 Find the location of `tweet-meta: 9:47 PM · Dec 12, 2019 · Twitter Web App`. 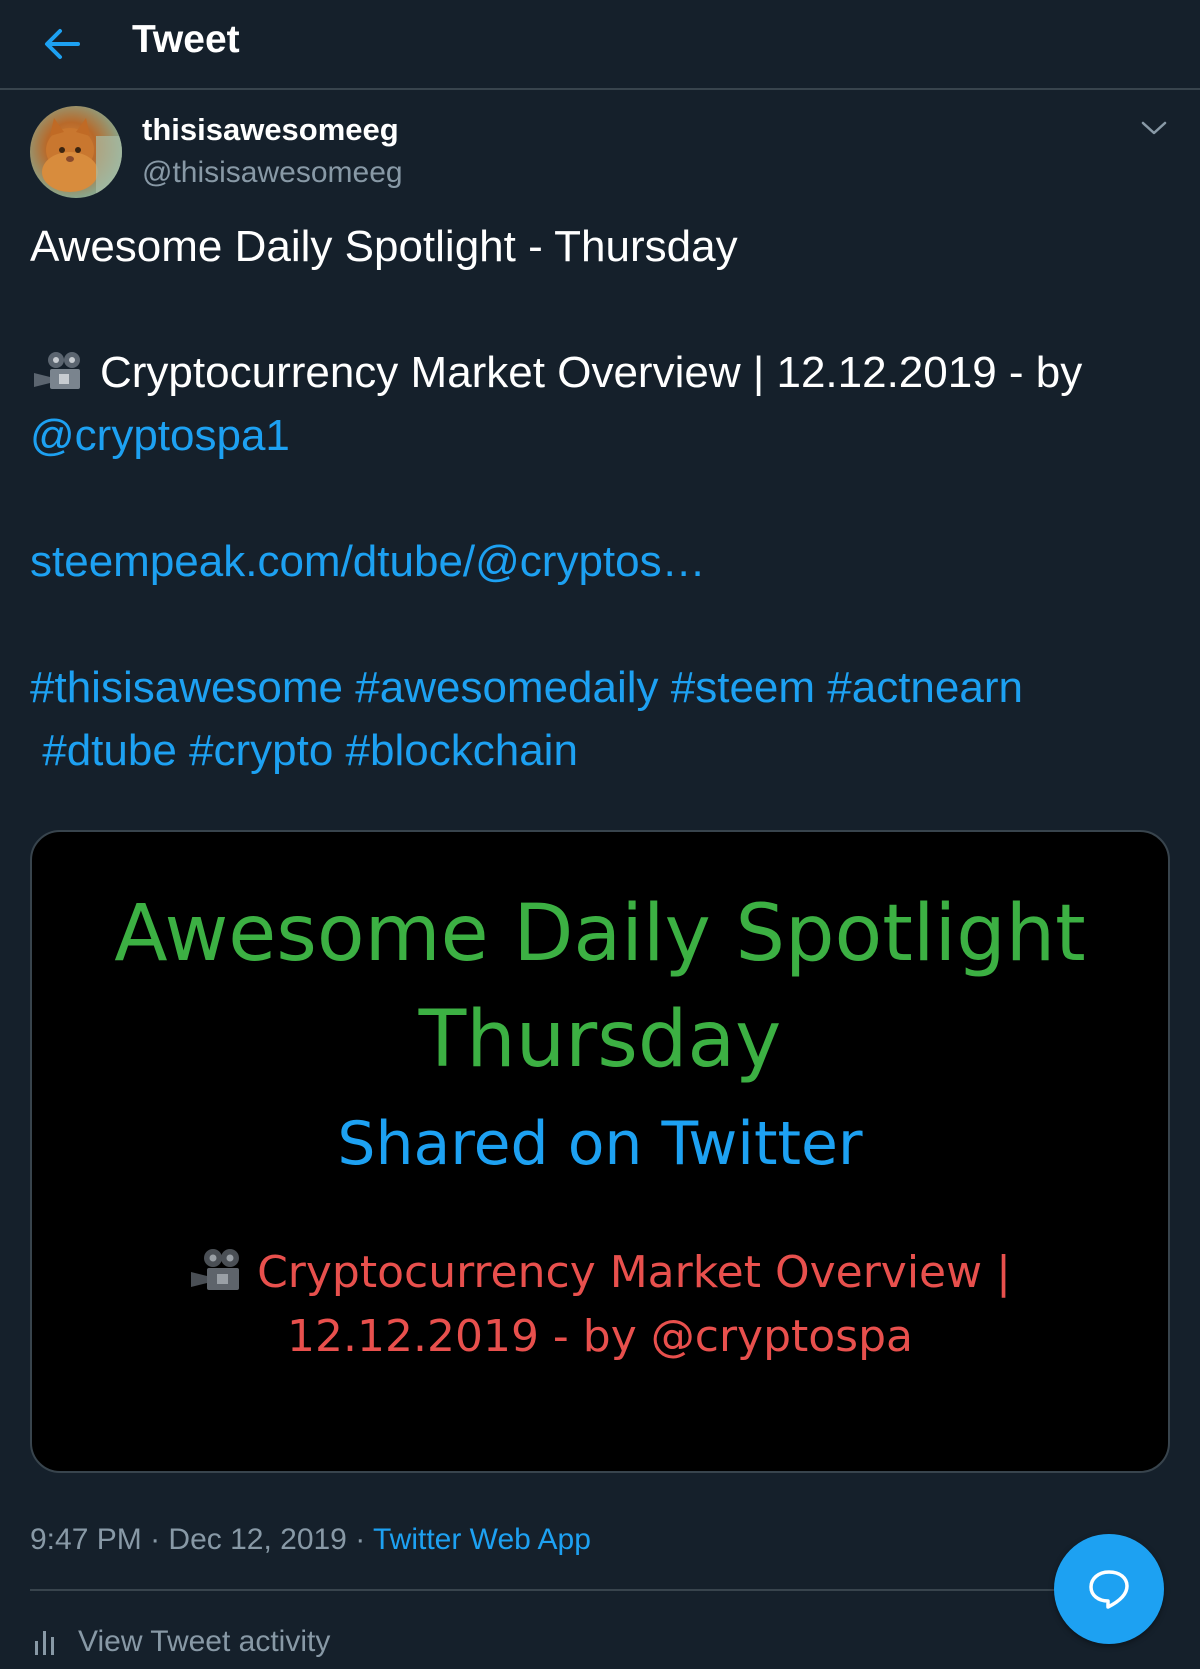

tweet-meta: 9:47 PM · Dec 12, 2019 · Twitter Web App is located at coordinates (310, 1540).